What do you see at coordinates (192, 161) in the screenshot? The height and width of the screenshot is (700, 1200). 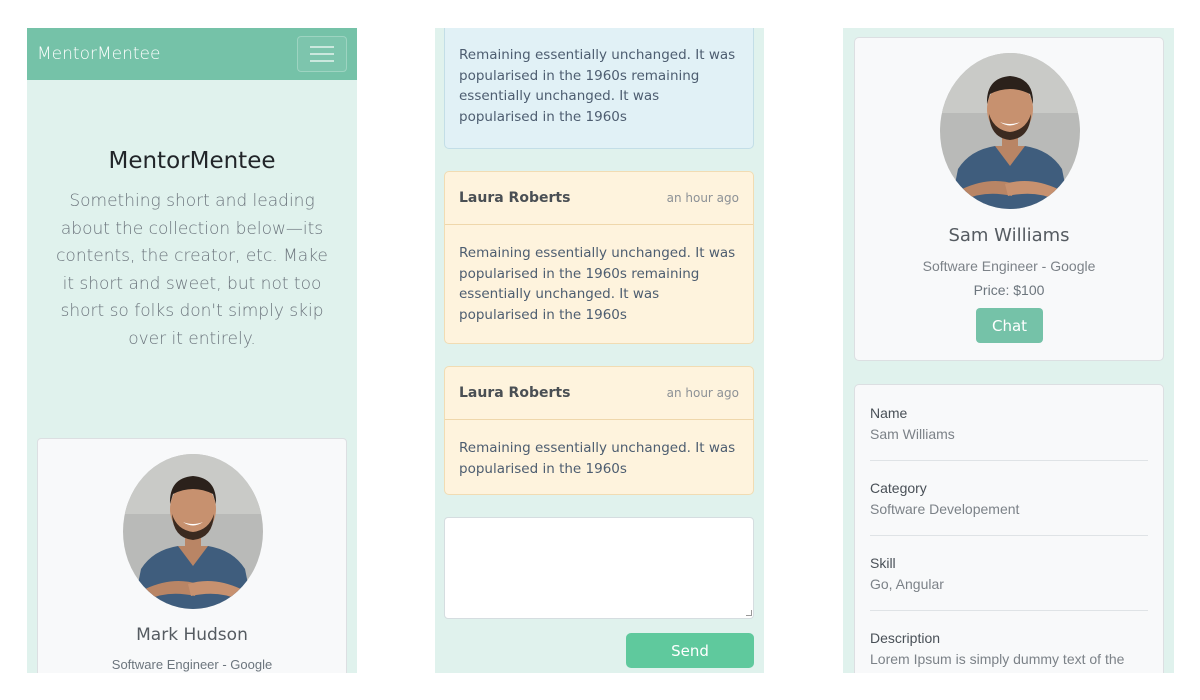 I see `hero-title: MentorMentee` at bounding box center [192, 161].